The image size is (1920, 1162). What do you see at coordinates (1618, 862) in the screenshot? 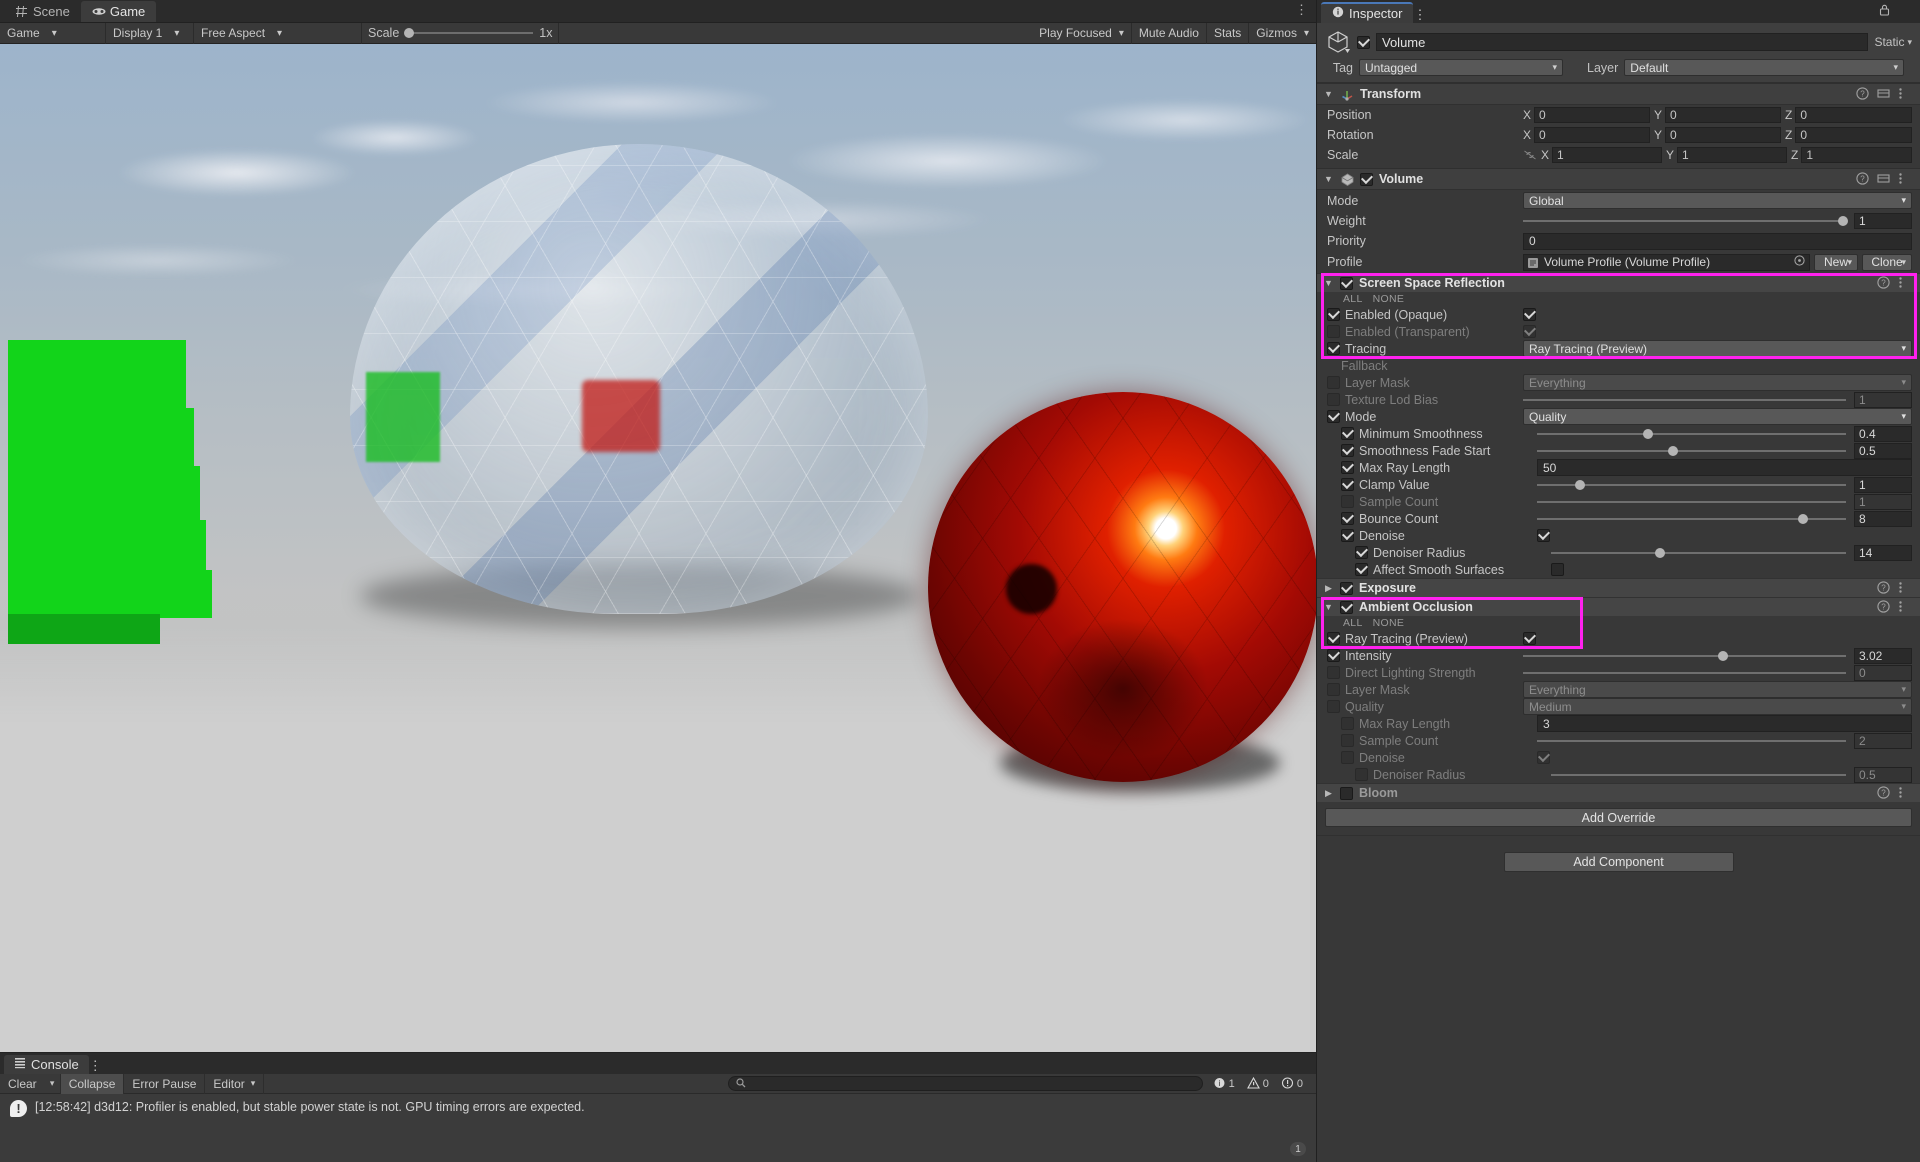
I see `add-component-button: Add Component` at bounding box center [1618, 862].